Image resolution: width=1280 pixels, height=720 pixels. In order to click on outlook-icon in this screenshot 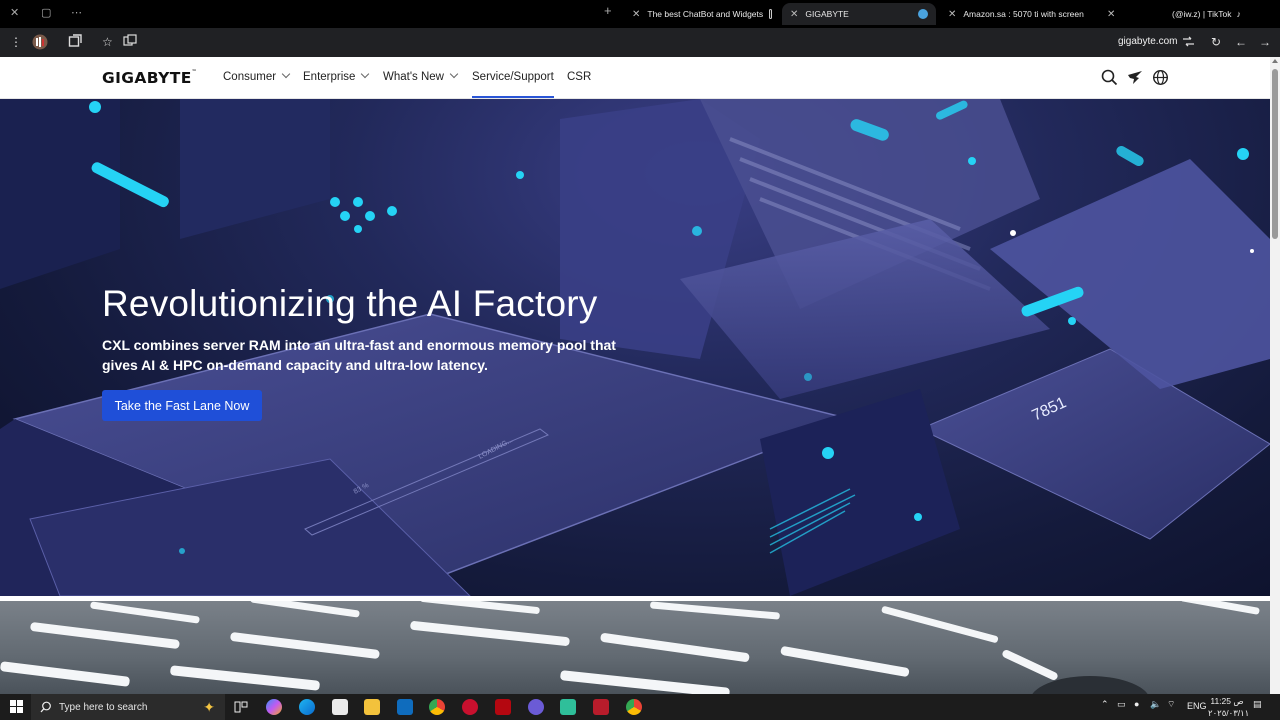, I will do `click(405, 707)`.